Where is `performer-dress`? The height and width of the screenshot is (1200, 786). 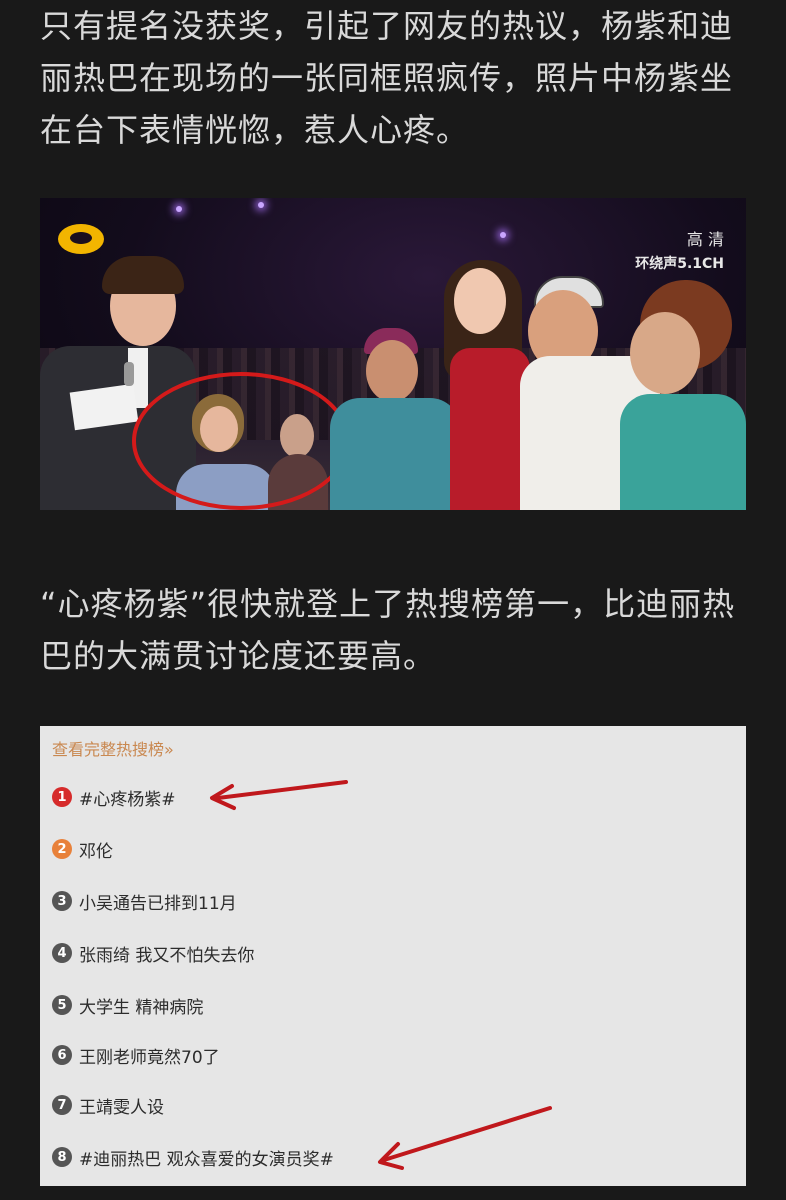
performer-dress is located at coordinates (395, 454).